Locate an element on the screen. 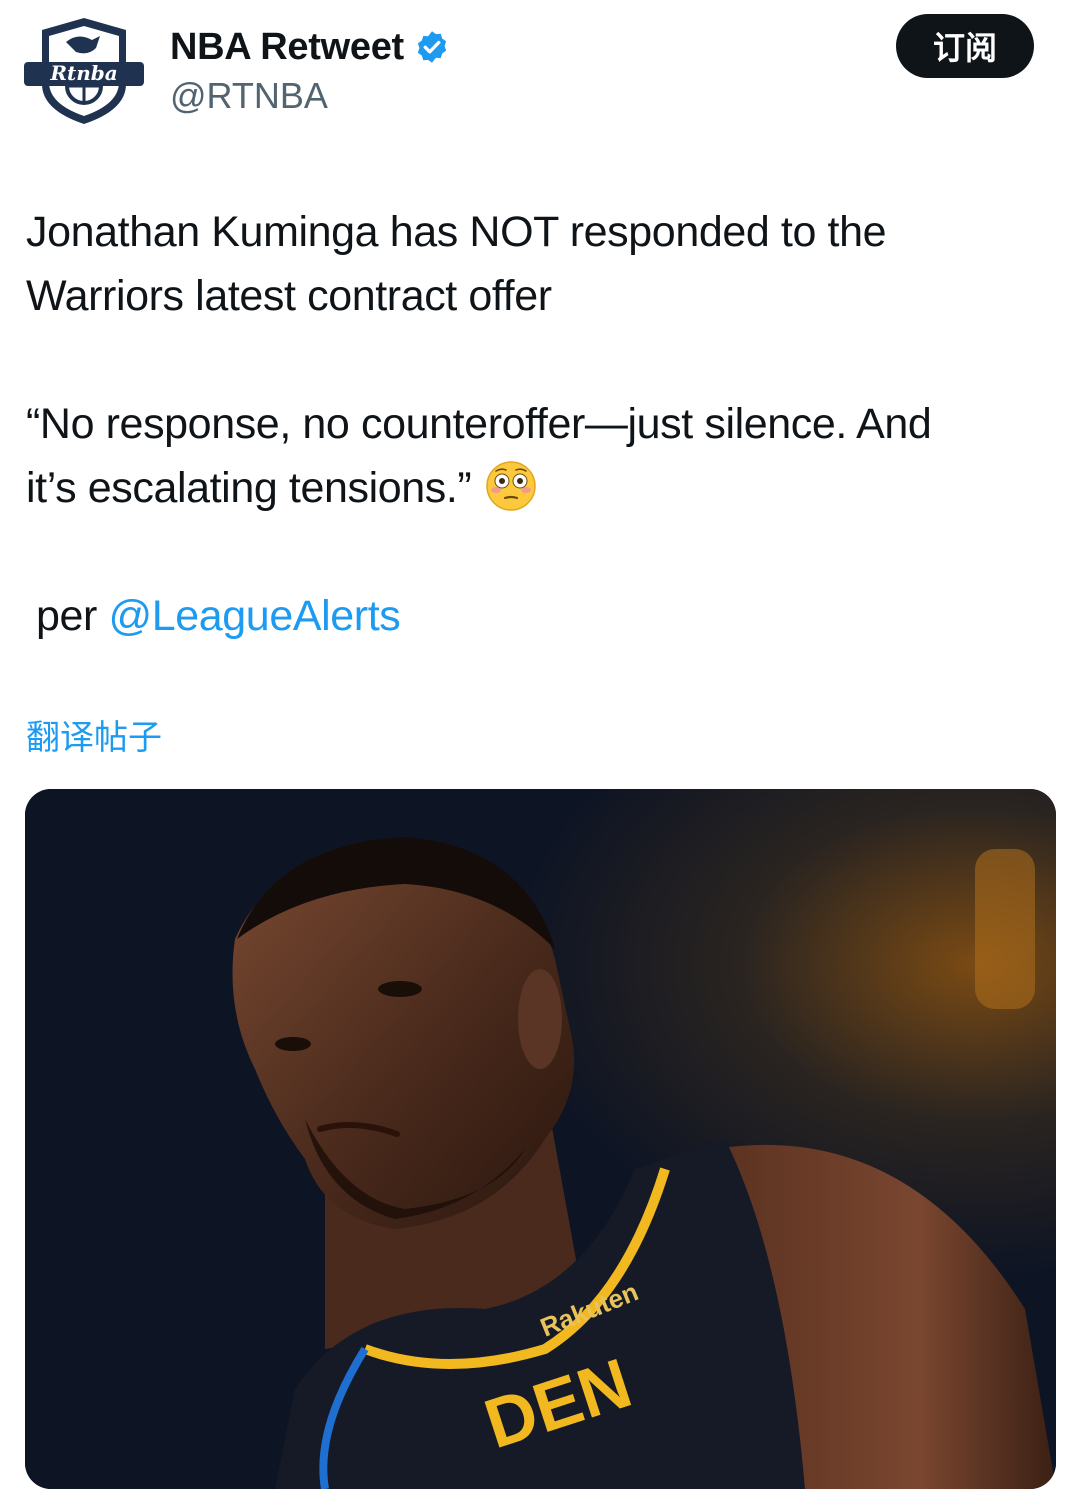 The height and width of the screenshot is (1489, 1080). rtnba-logo: Rtnba is located at coordinates (84, 71).